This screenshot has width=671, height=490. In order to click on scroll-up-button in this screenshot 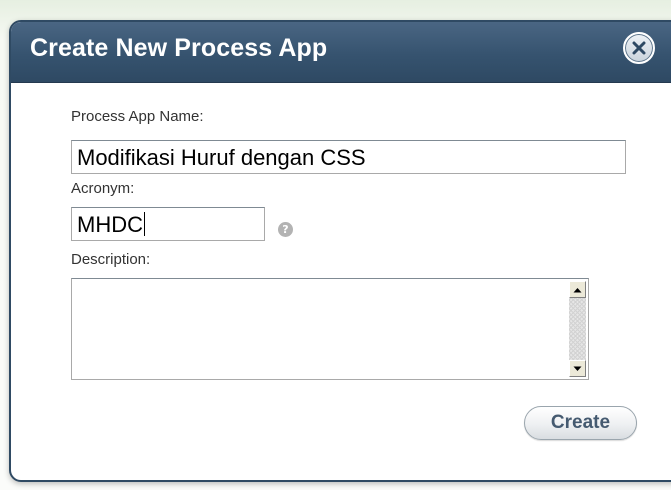, I will do `click(577, 289)`.